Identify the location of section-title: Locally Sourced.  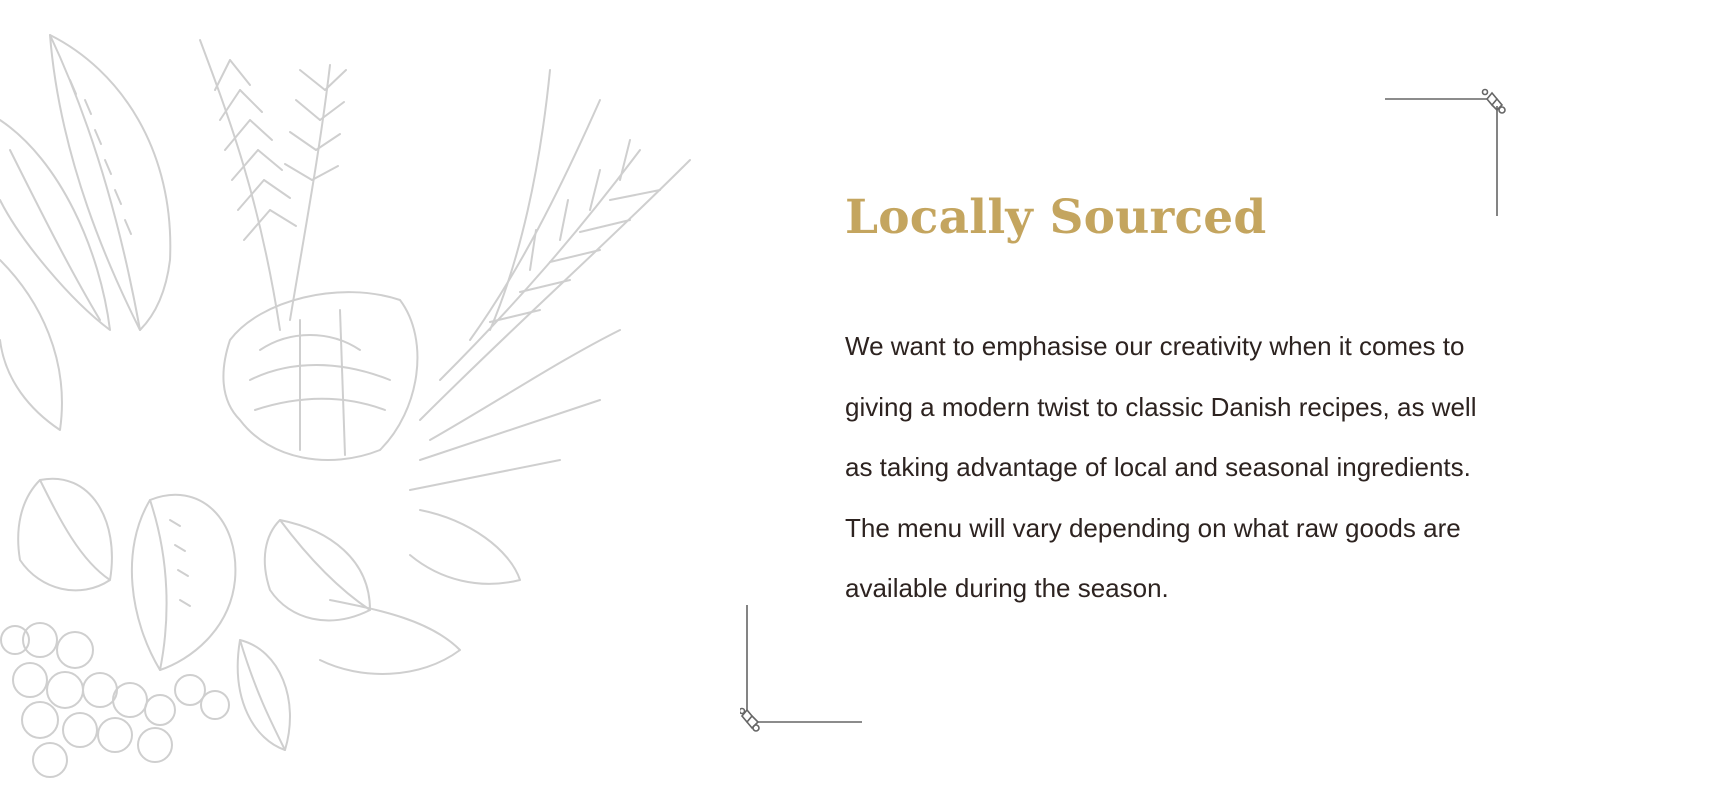
(1056, 217).